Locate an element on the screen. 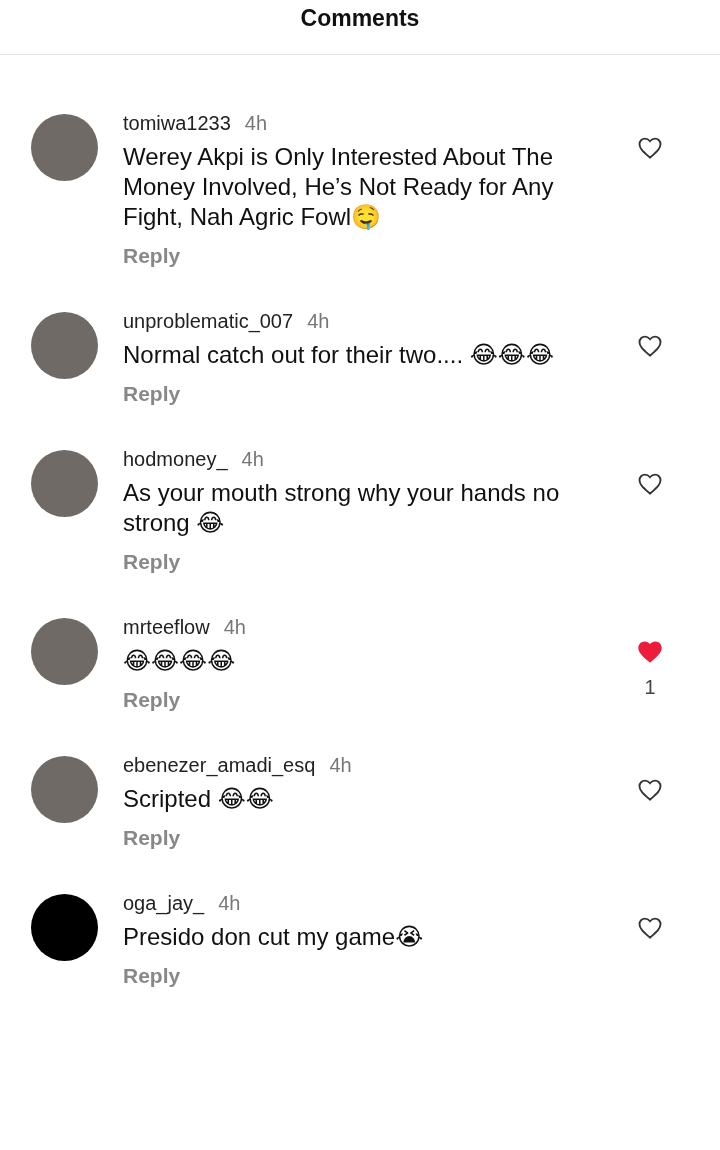 Image resolution: width=720 pixels, height=1150 pixels. username: mrteeflow is located at coordinates (166, 627).